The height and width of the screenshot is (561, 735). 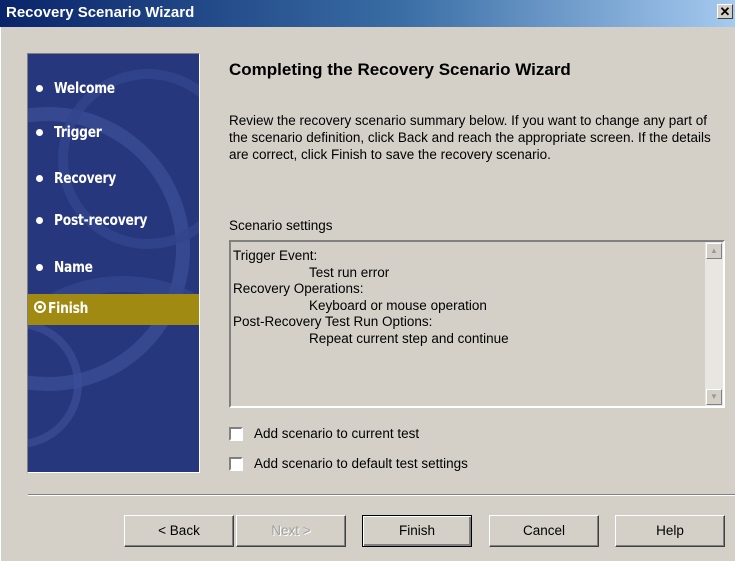 I want to click on post-recovery-value: Repeat current step and continue, so click(x=409, y=338).